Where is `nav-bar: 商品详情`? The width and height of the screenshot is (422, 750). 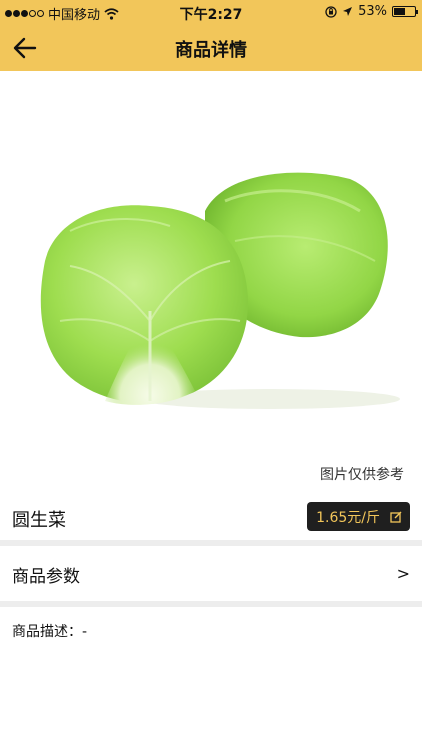 nav-bar: 商品详情 is located at coordinates (211, 47).